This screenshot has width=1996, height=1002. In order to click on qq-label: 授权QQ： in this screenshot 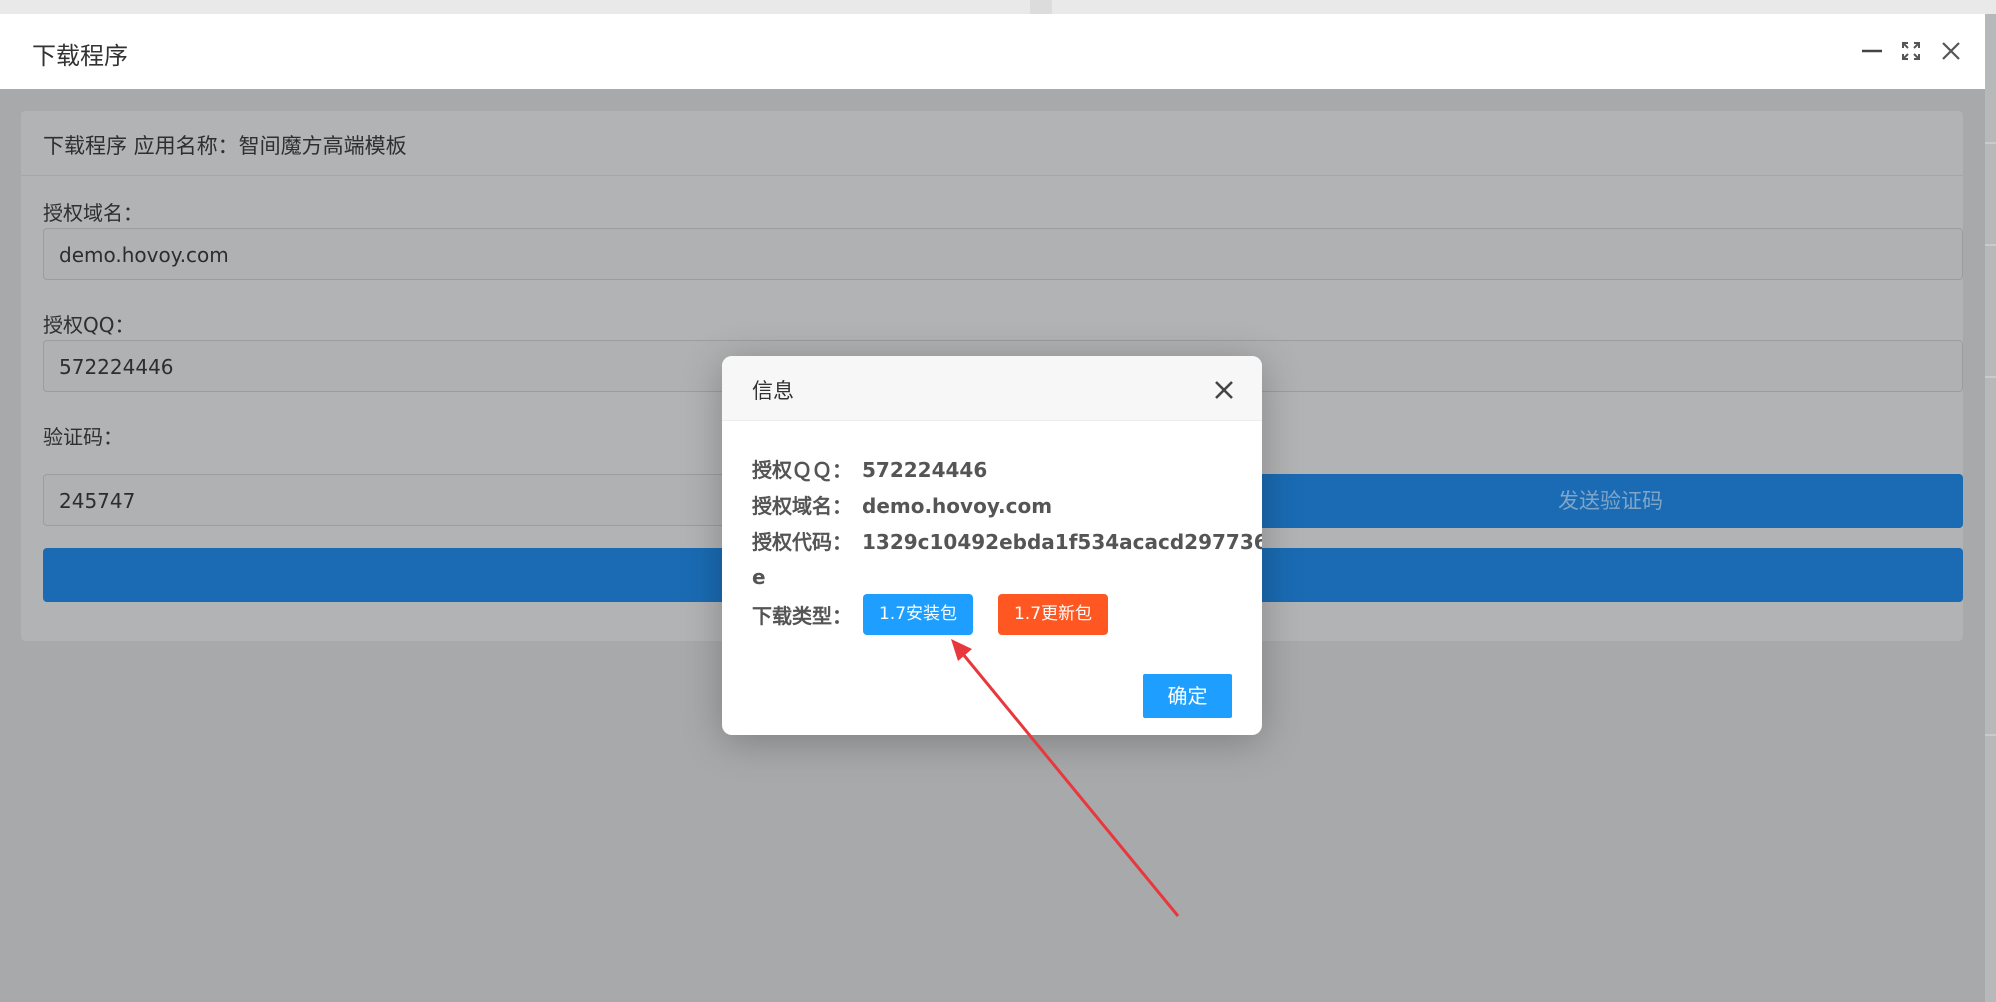, I will do `click(89, 325)`.